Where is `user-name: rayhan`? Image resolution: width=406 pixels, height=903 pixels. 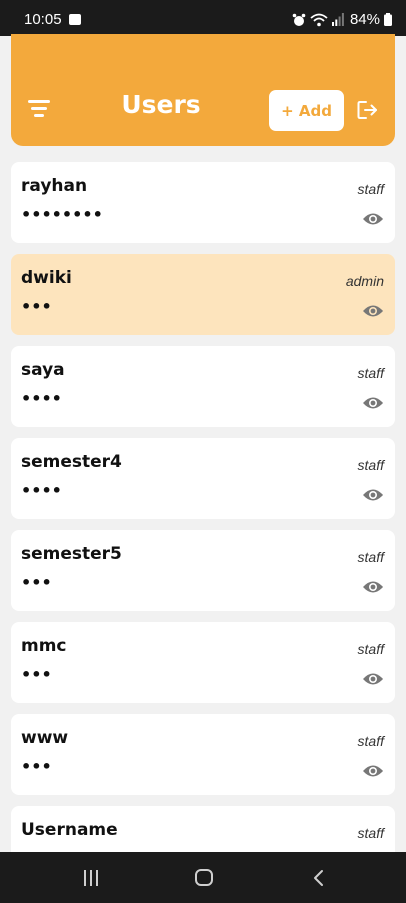 user-name: rayhan is located at coordinates (54, 186).